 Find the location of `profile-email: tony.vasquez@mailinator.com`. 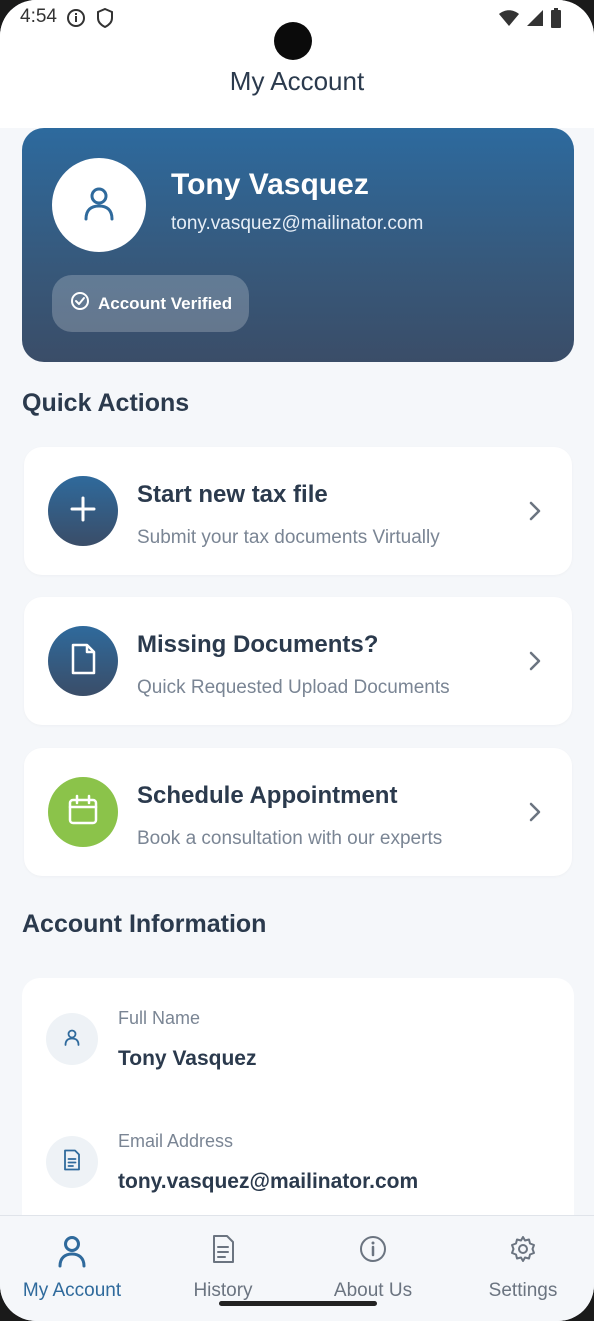

profile-email: tony.vasquez@mailinator.com is located at coordinates (297, 223).